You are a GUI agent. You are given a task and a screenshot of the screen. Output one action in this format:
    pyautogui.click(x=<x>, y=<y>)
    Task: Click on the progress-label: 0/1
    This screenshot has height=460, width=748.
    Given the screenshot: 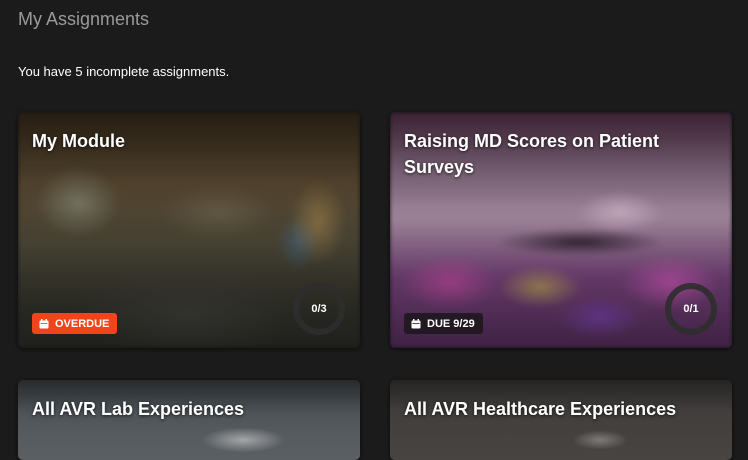 What is the action you would take?
    pyautogui.click(x=691, y=309)
    